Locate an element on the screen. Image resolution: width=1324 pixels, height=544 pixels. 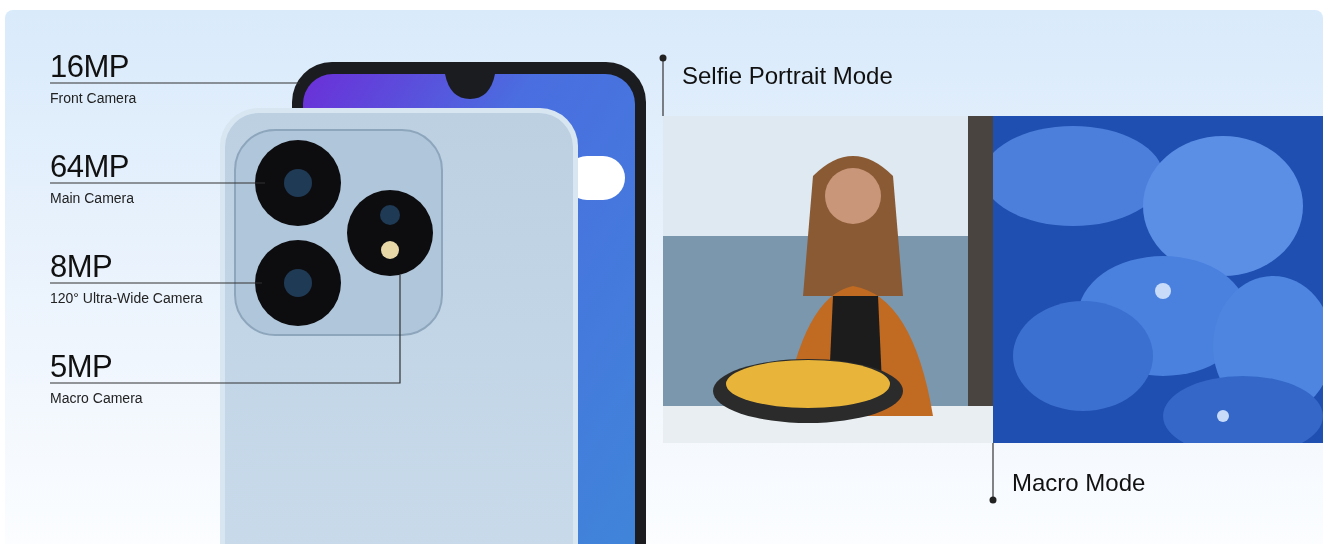
spec-value: 5MP is located at coordinates (81, 367).